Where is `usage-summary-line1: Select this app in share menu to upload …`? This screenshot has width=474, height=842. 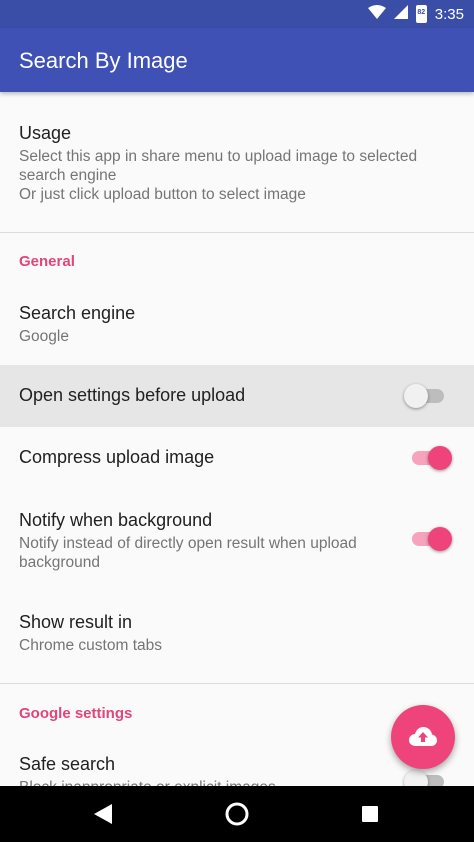
usage-summary-line1: Select this app in share menu to upload … is located at coordinates (218, 156).